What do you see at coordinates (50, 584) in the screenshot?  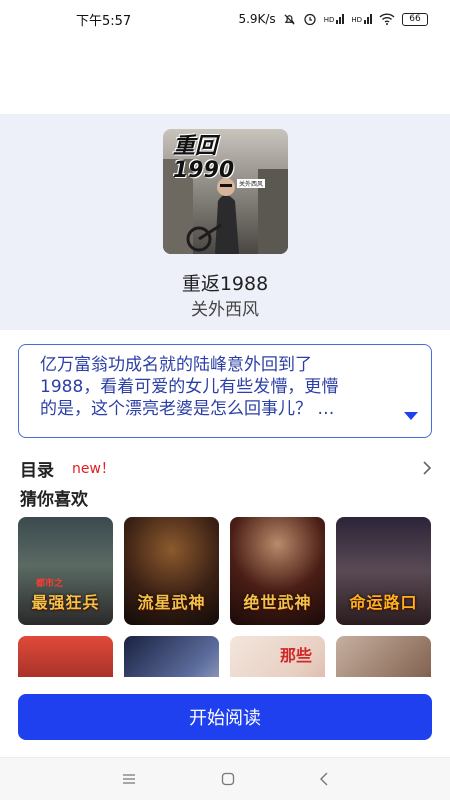 I see `book-tag: 都市之` at bounding box center [50, 584].